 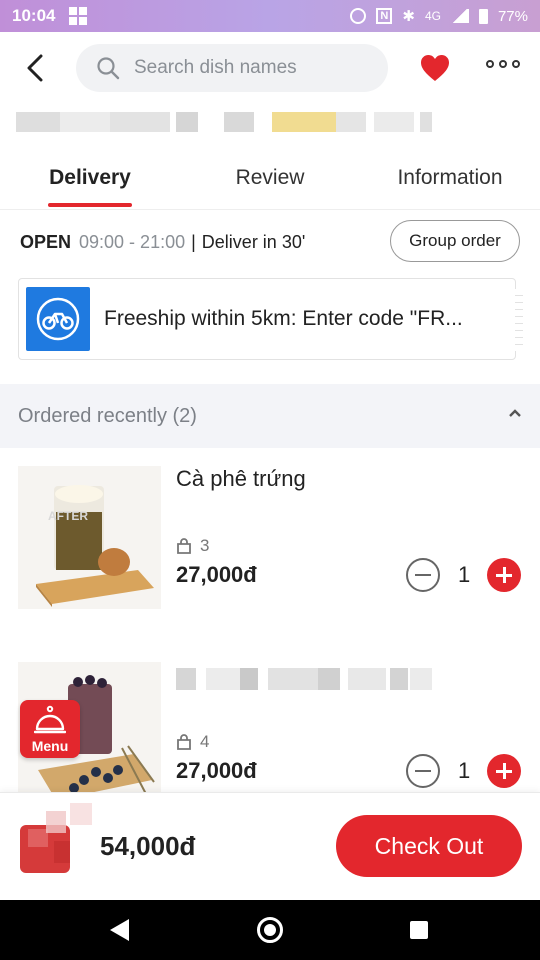 I want to click on section-title: Ordered recently (2), so click(x=107, y=415).